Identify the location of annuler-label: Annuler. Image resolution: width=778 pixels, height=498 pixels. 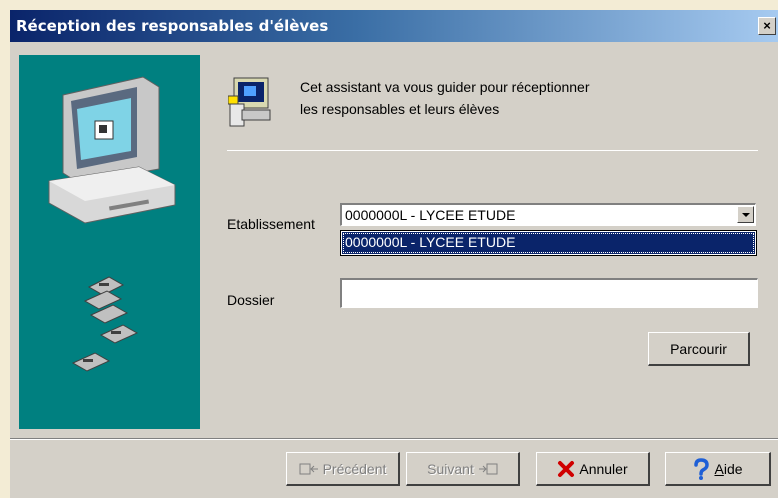
(603, 468).